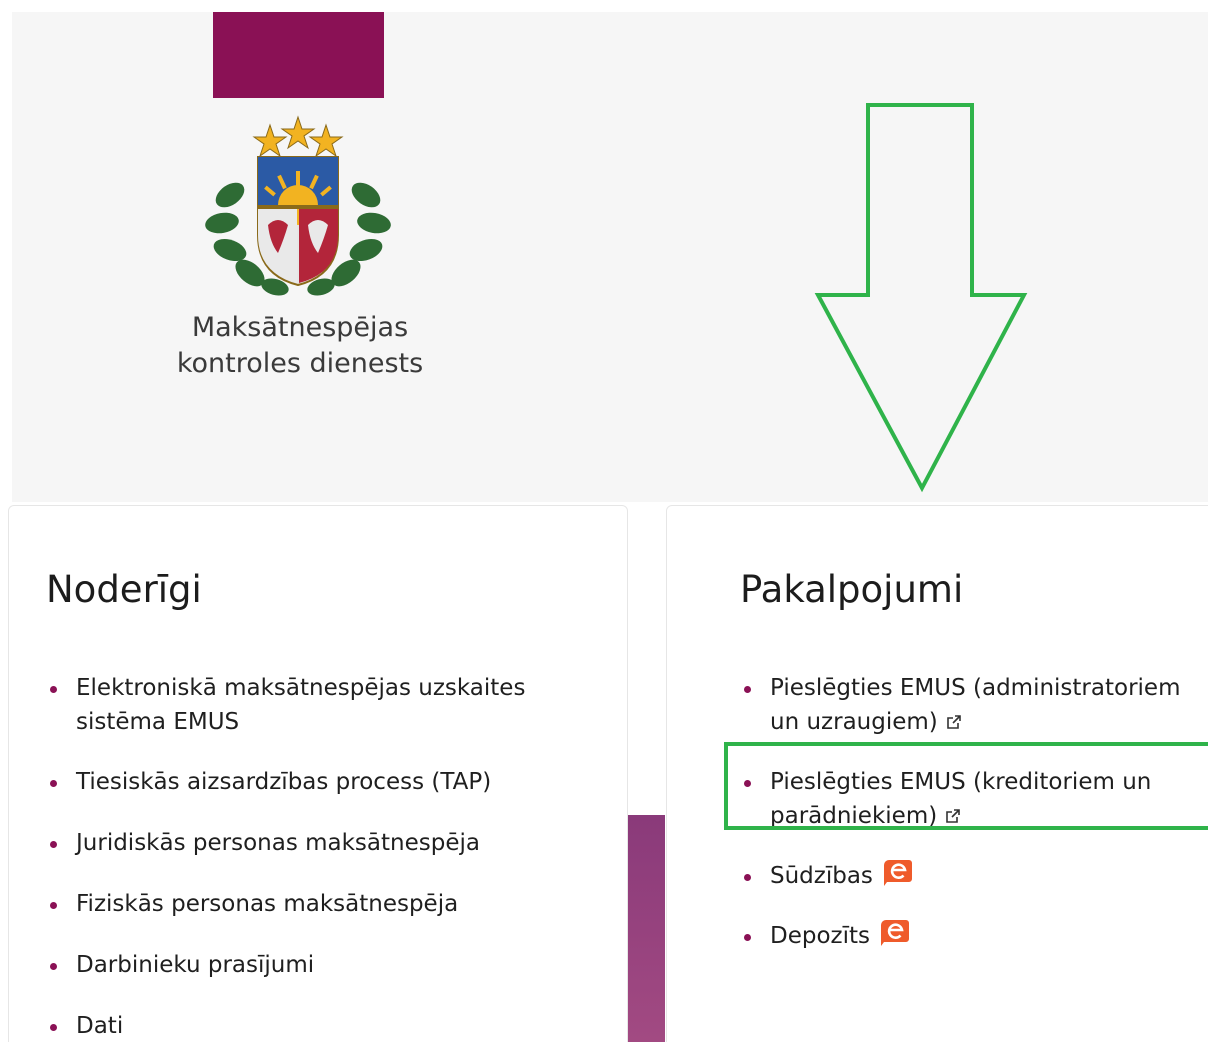 Image resolution: width=1208 pixels, height=1042 pixels. What do you see at coordinates (966, 786) in the screenshot?
I see `annotation-highlight-box` at bounding box center [966, 786].